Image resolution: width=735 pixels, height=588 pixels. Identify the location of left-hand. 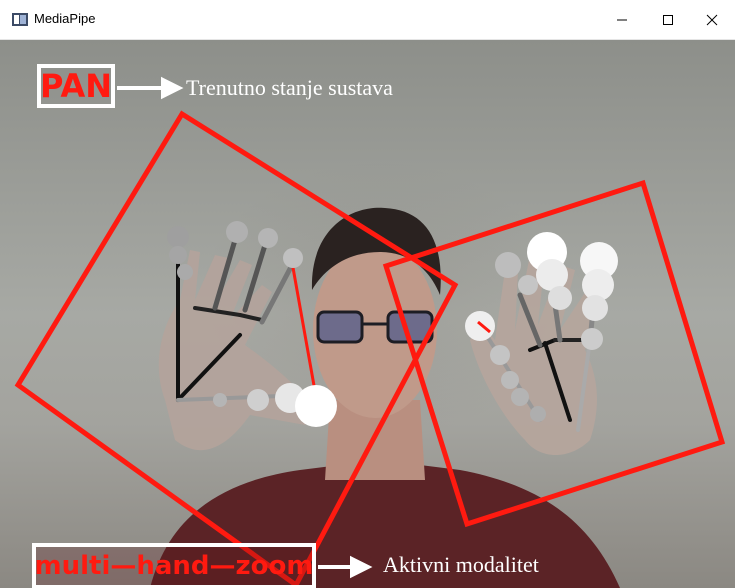
(236, 350).